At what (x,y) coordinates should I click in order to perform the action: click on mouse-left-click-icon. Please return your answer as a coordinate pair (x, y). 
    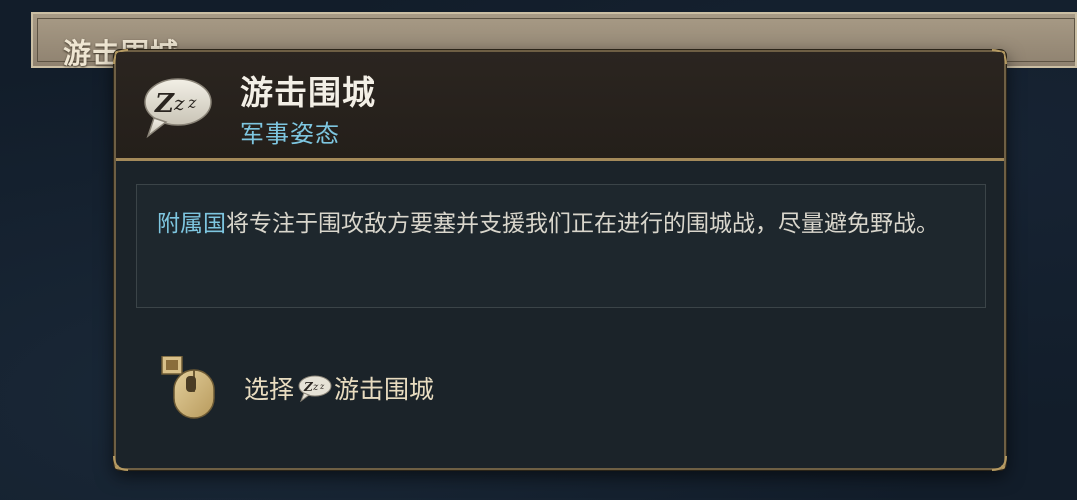
    Looking at the image, I should click on (188, 387).